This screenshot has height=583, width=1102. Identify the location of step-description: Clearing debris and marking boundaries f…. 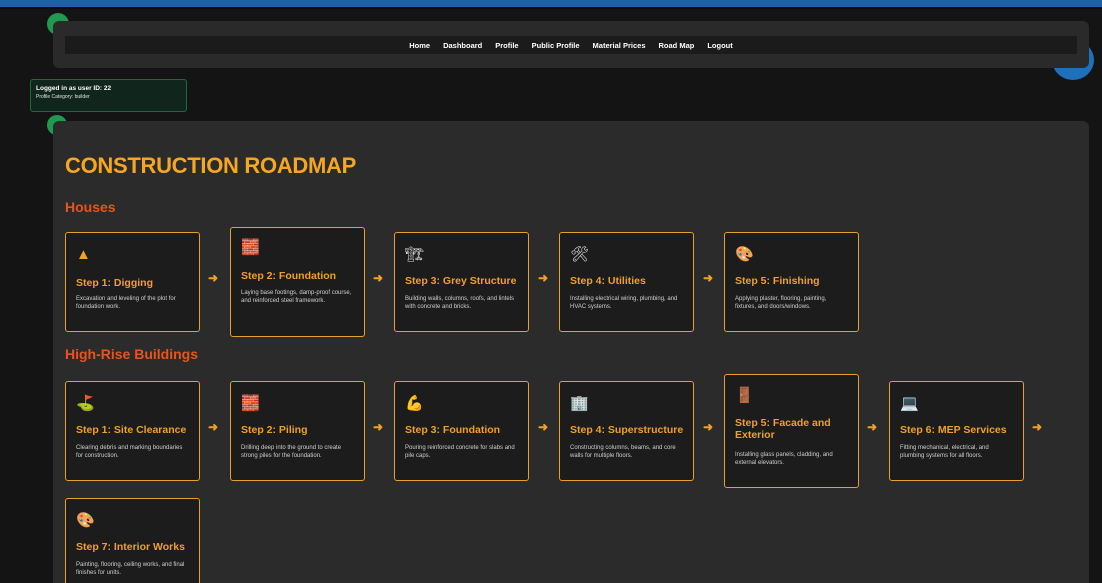
(129, 452).